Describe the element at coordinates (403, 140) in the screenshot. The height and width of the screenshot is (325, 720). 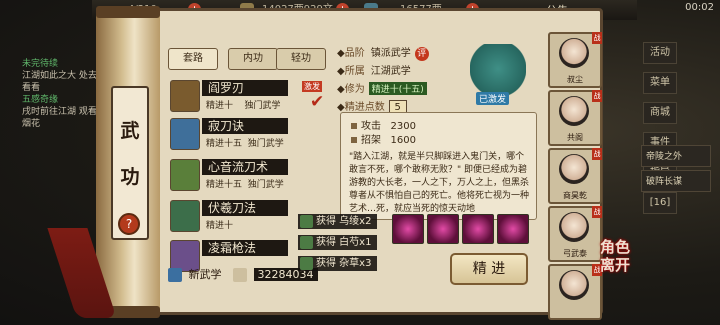
I see `parry-value: 1600` at that location.